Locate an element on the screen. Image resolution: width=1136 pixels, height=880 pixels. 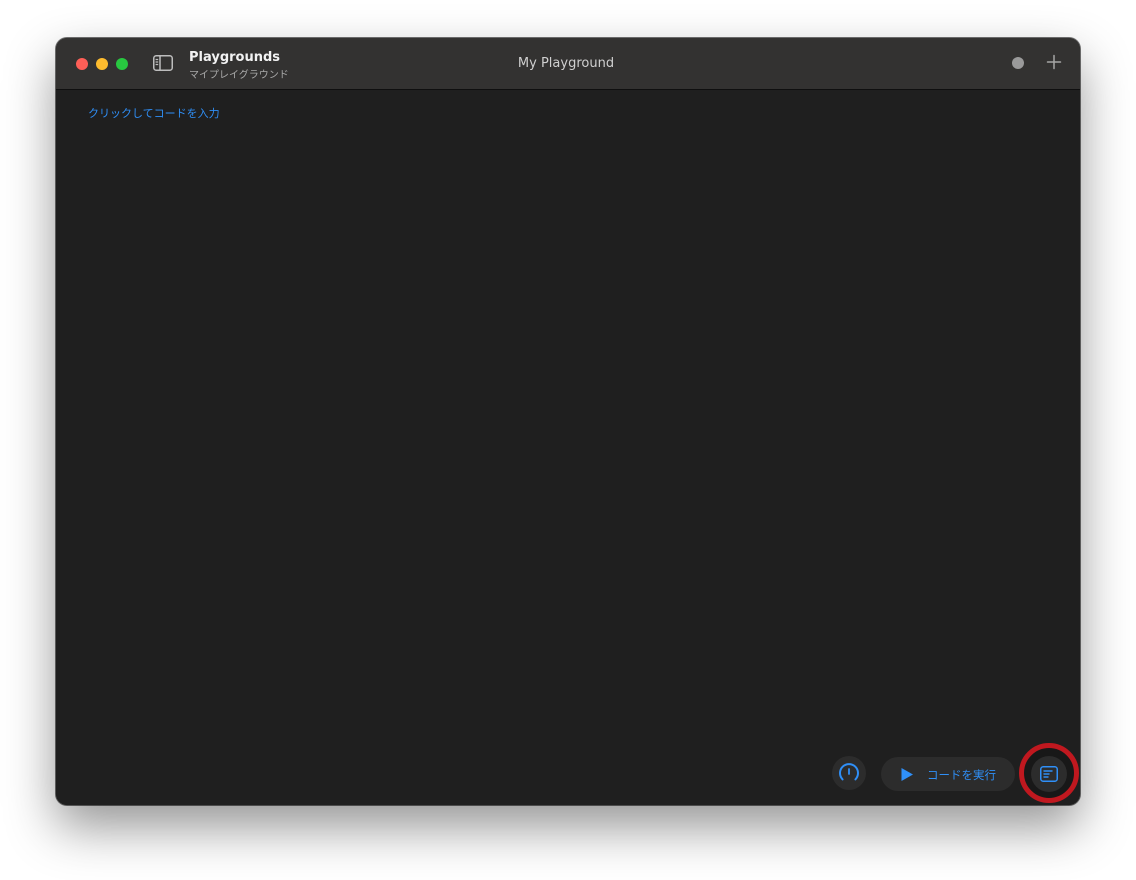
console-icon is located at coordinates (1049, 774).